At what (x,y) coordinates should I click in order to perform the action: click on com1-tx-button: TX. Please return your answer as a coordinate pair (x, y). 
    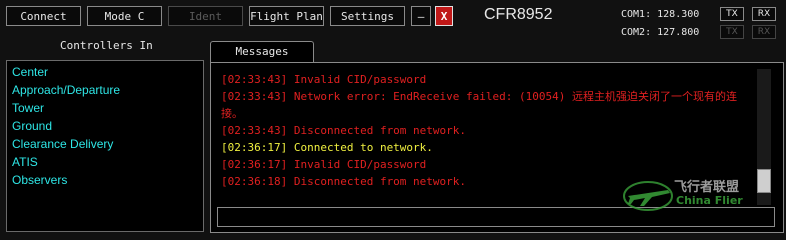
    Looking at the image, I should click on (732, 14).